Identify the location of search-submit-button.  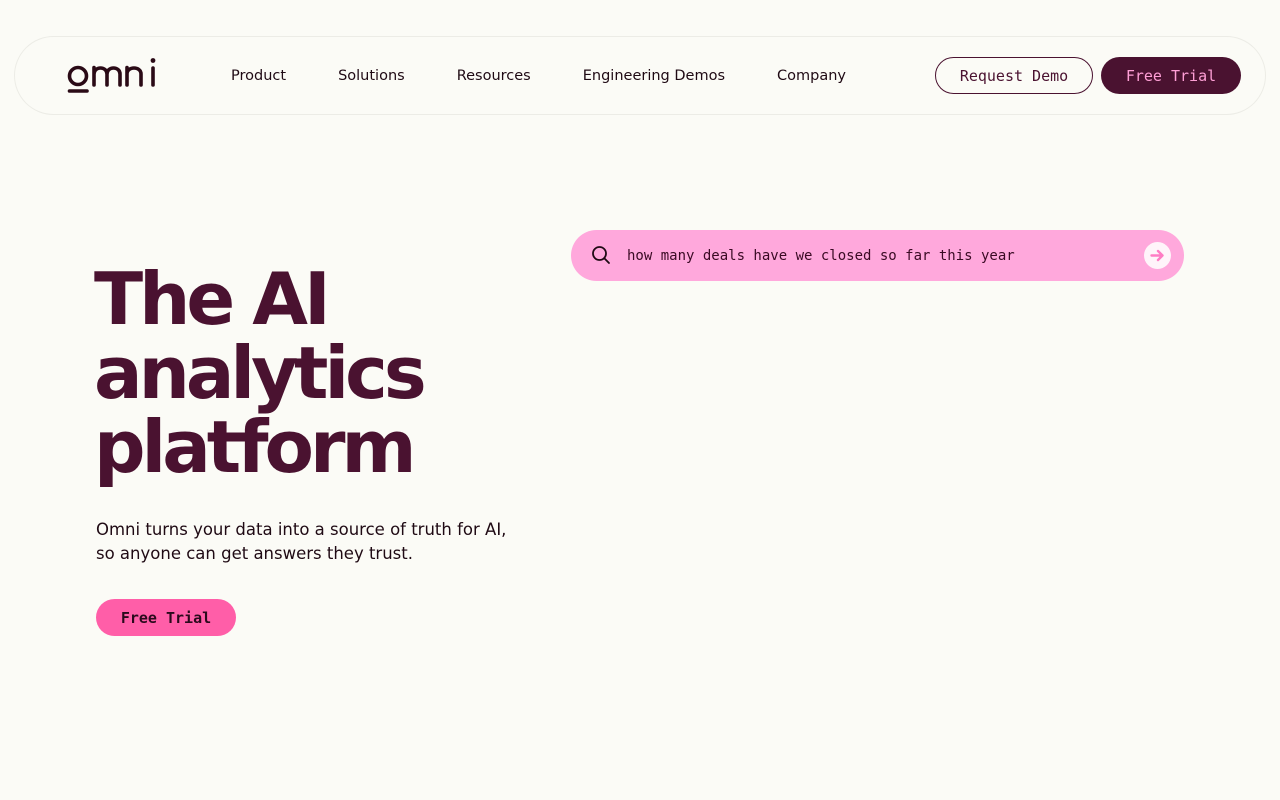
(1157, 255).